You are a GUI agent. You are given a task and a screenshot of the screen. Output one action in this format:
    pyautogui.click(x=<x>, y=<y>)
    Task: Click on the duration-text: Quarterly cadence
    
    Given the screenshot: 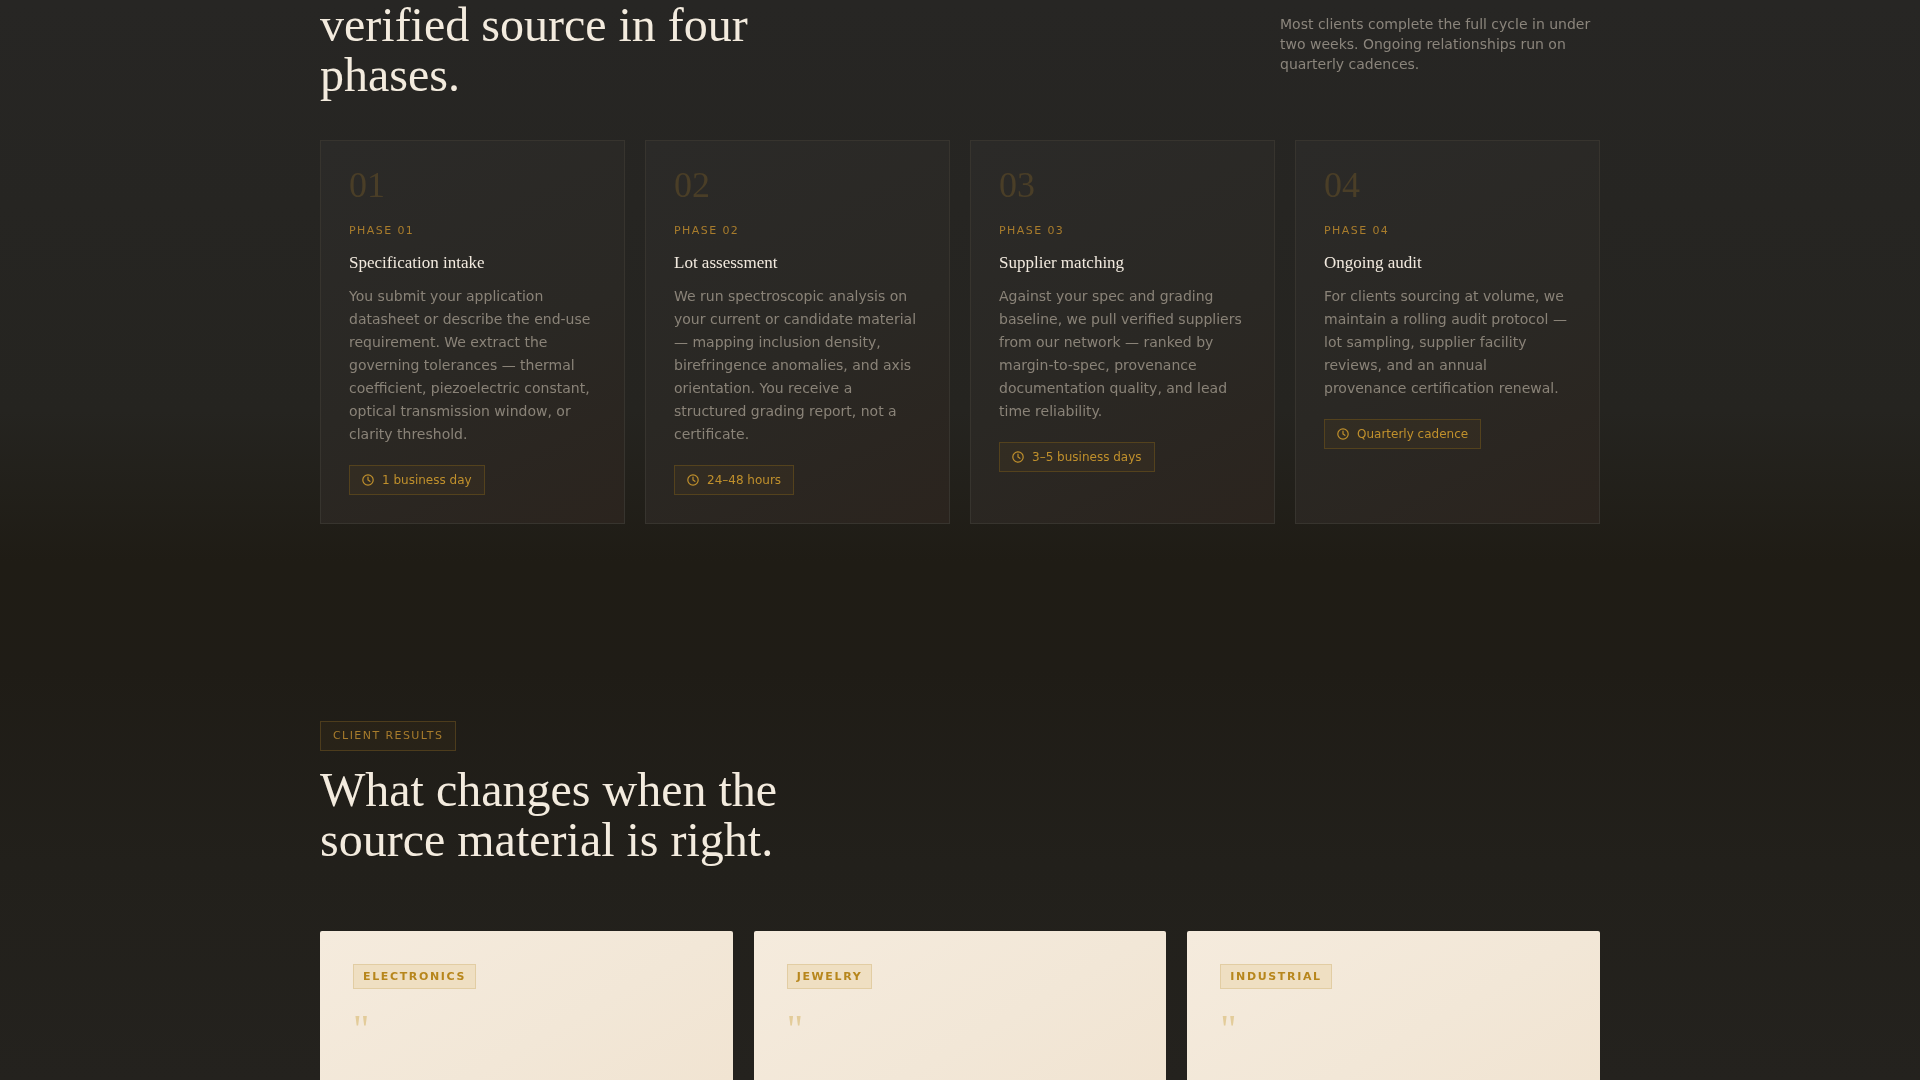 What is the action you would take?
    pyautogui.click(x=1413, y=434)
    